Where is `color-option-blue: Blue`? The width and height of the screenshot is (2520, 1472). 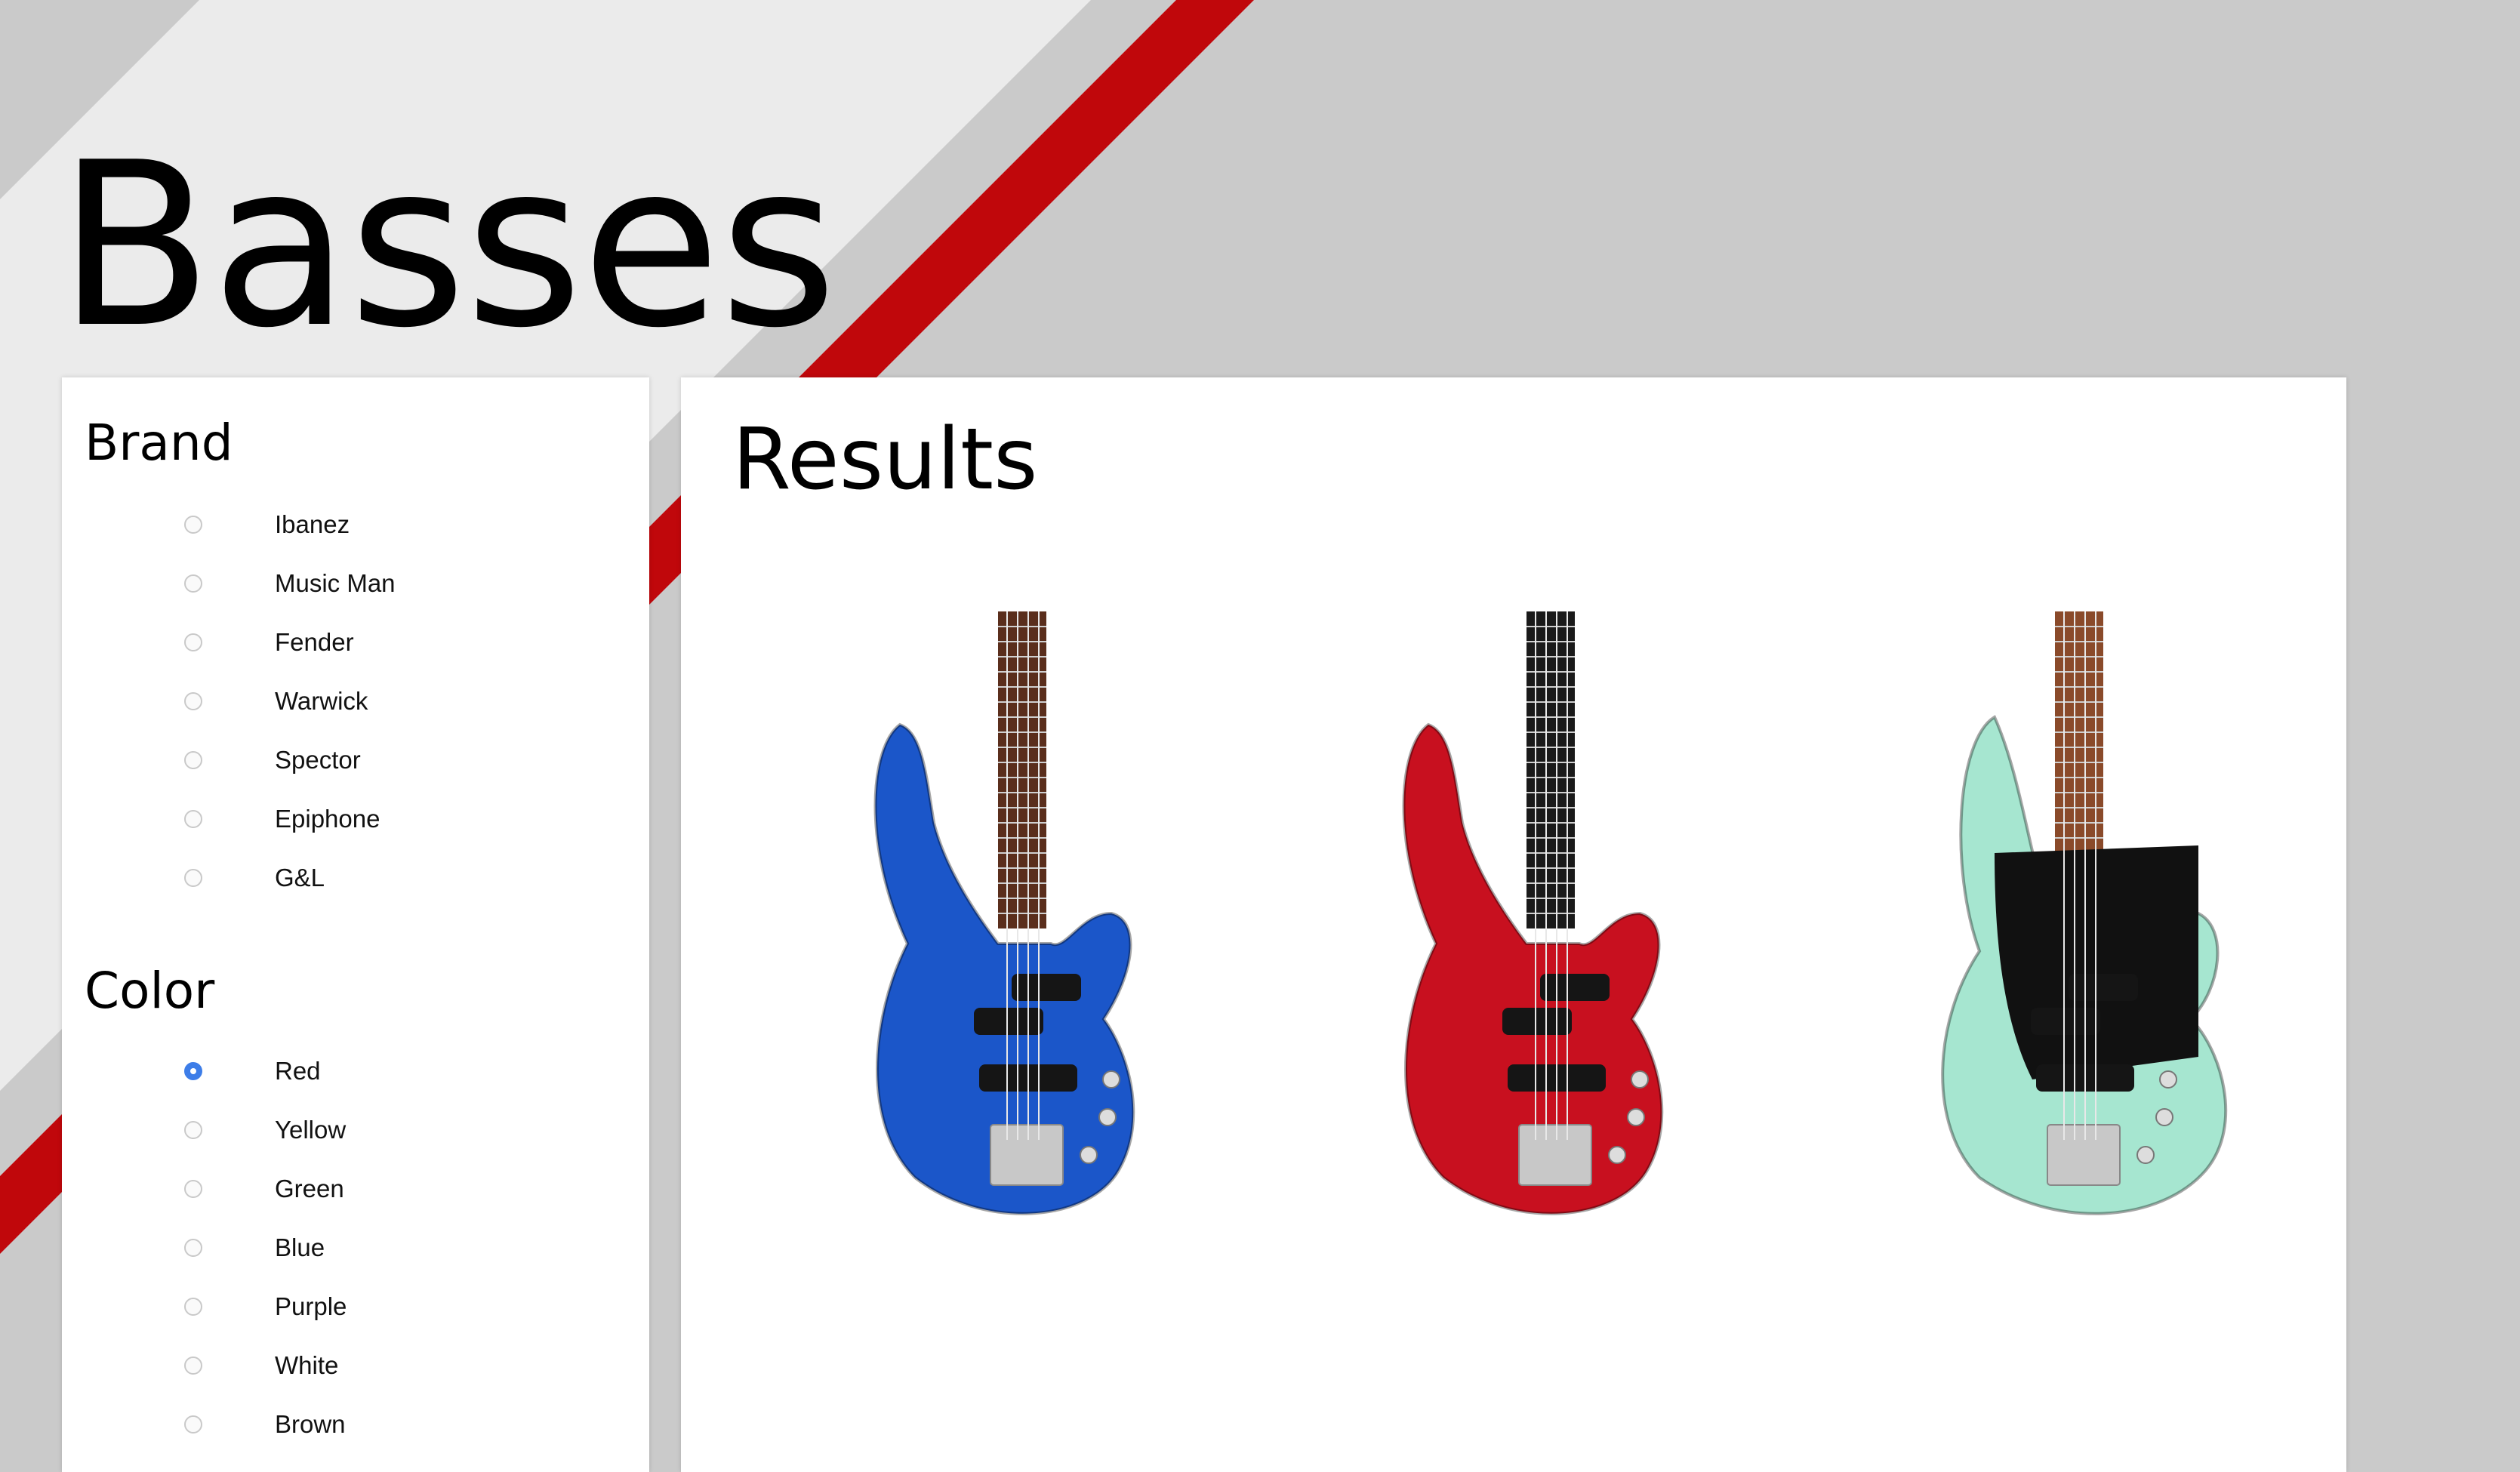 color-option-blue: Blue is located at coordinates (355, 1247).